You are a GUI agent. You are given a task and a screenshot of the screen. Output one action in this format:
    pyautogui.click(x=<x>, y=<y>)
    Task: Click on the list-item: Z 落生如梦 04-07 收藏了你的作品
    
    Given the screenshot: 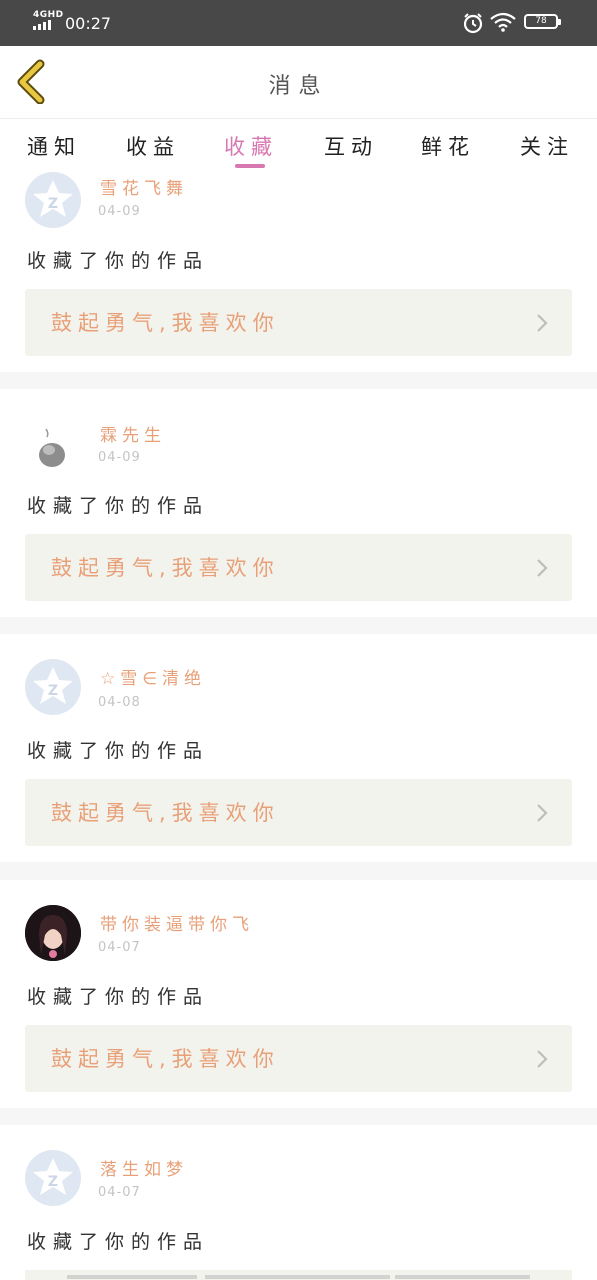 What is the action you would take?
    pyautogui.click(x=298, y=1202)
    